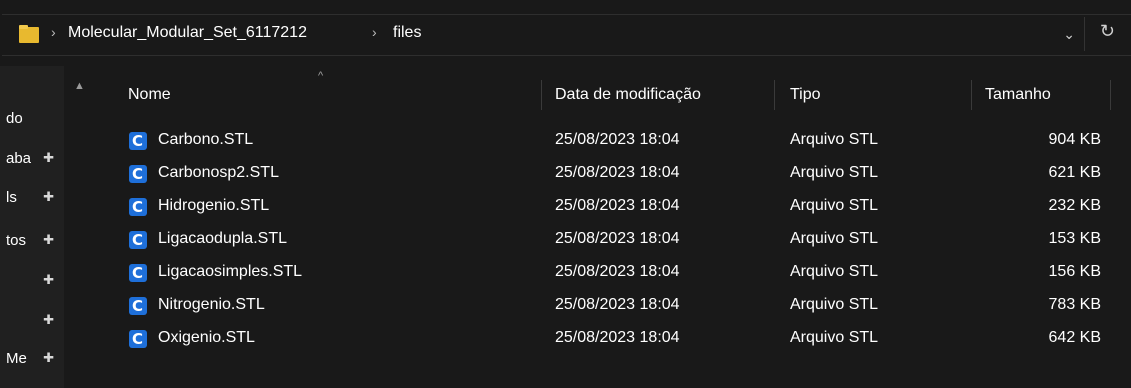 The width and height of the screenshot is (1131, 388). What do you see at coordinates (628, 94) in the screenshot?
I see `column-header-label: Data de modificação` at bounding box center [628, 94].